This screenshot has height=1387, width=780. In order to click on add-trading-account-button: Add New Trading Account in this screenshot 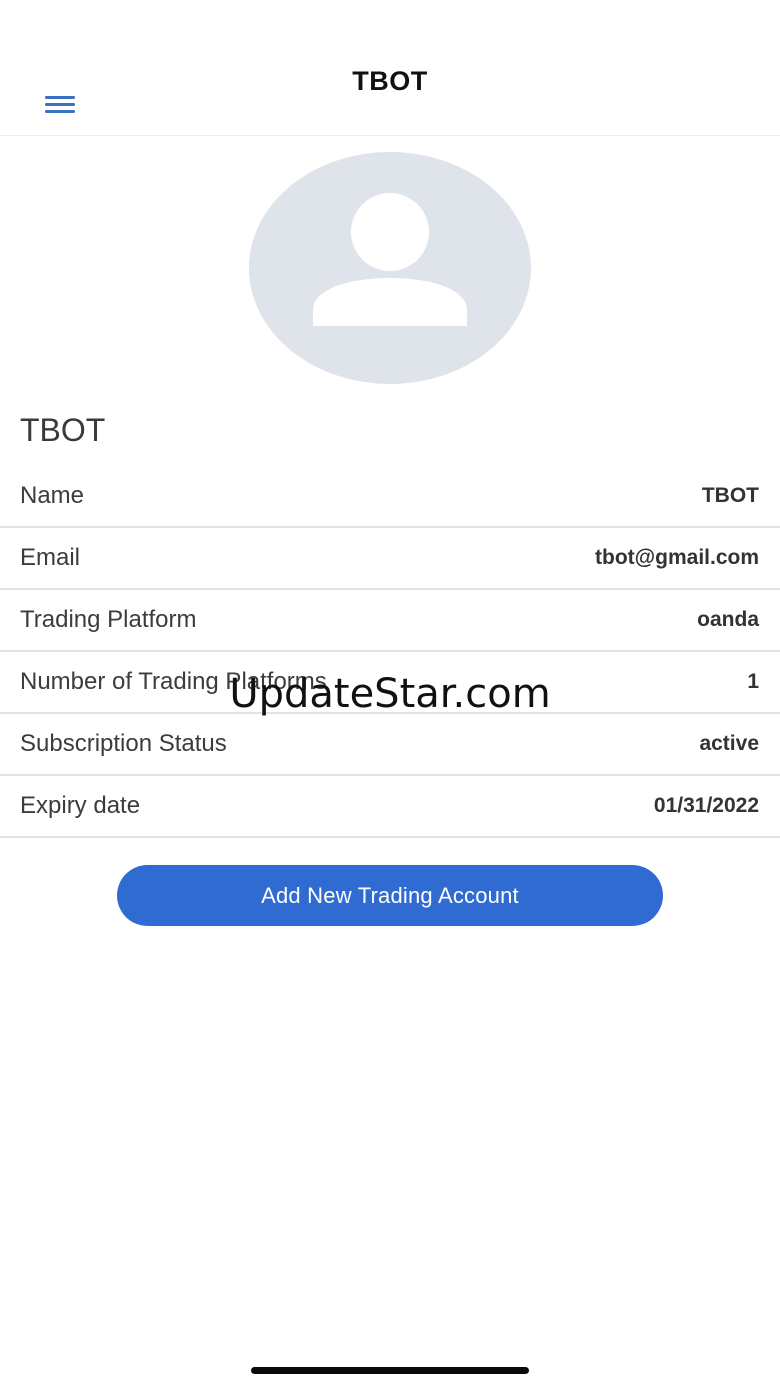, I will do `click(390, 895)`.